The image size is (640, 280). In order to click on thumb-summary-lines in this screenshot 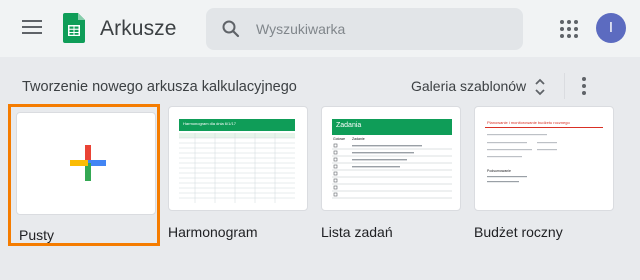, I will do `click(507, 179)`.